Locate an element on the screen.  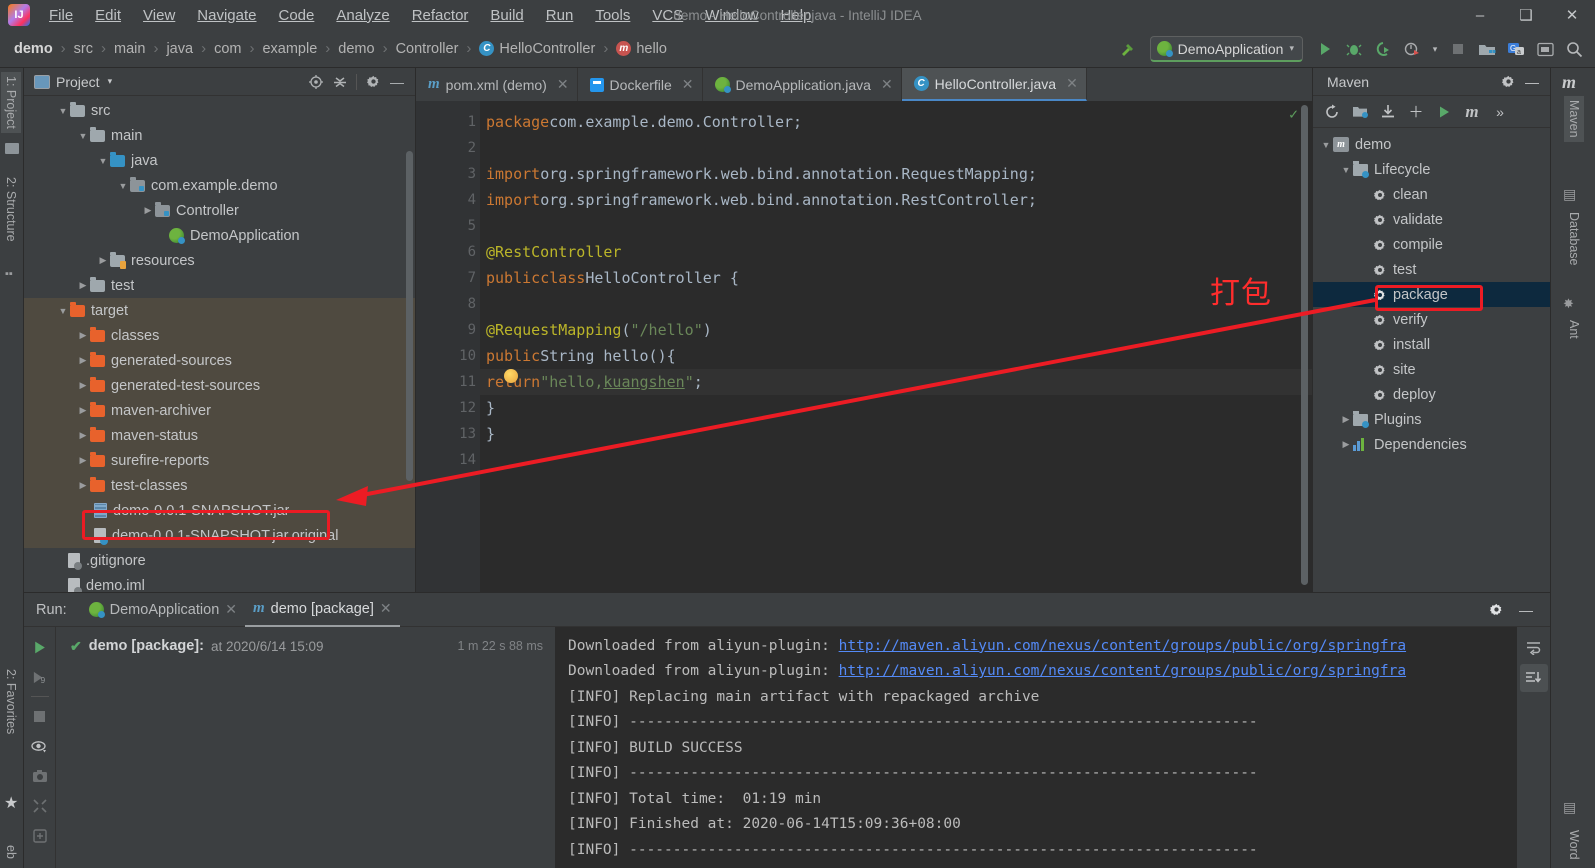
reload-projects-icon is located at coordinates (1332, 112).